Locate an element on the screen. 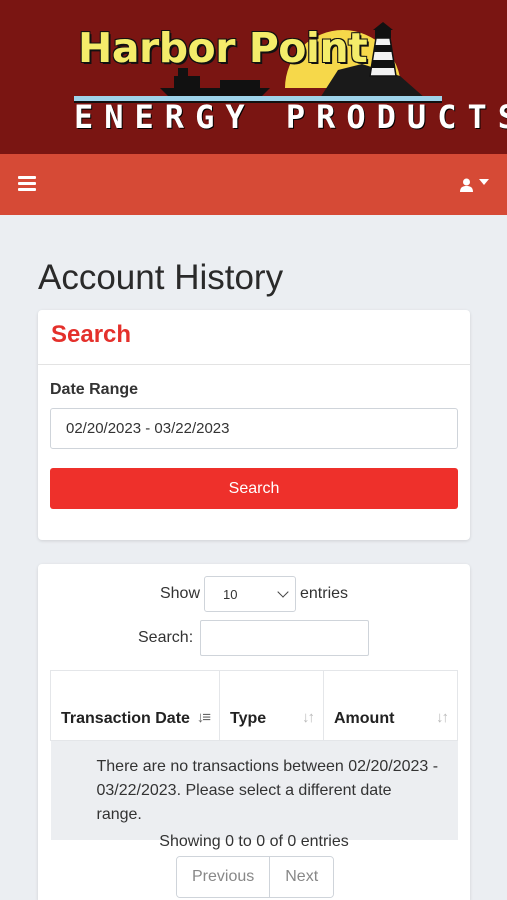  harbor-point-logo: Harbor Point ENERGY PRODUCTS is located at coordinates (288, 78).